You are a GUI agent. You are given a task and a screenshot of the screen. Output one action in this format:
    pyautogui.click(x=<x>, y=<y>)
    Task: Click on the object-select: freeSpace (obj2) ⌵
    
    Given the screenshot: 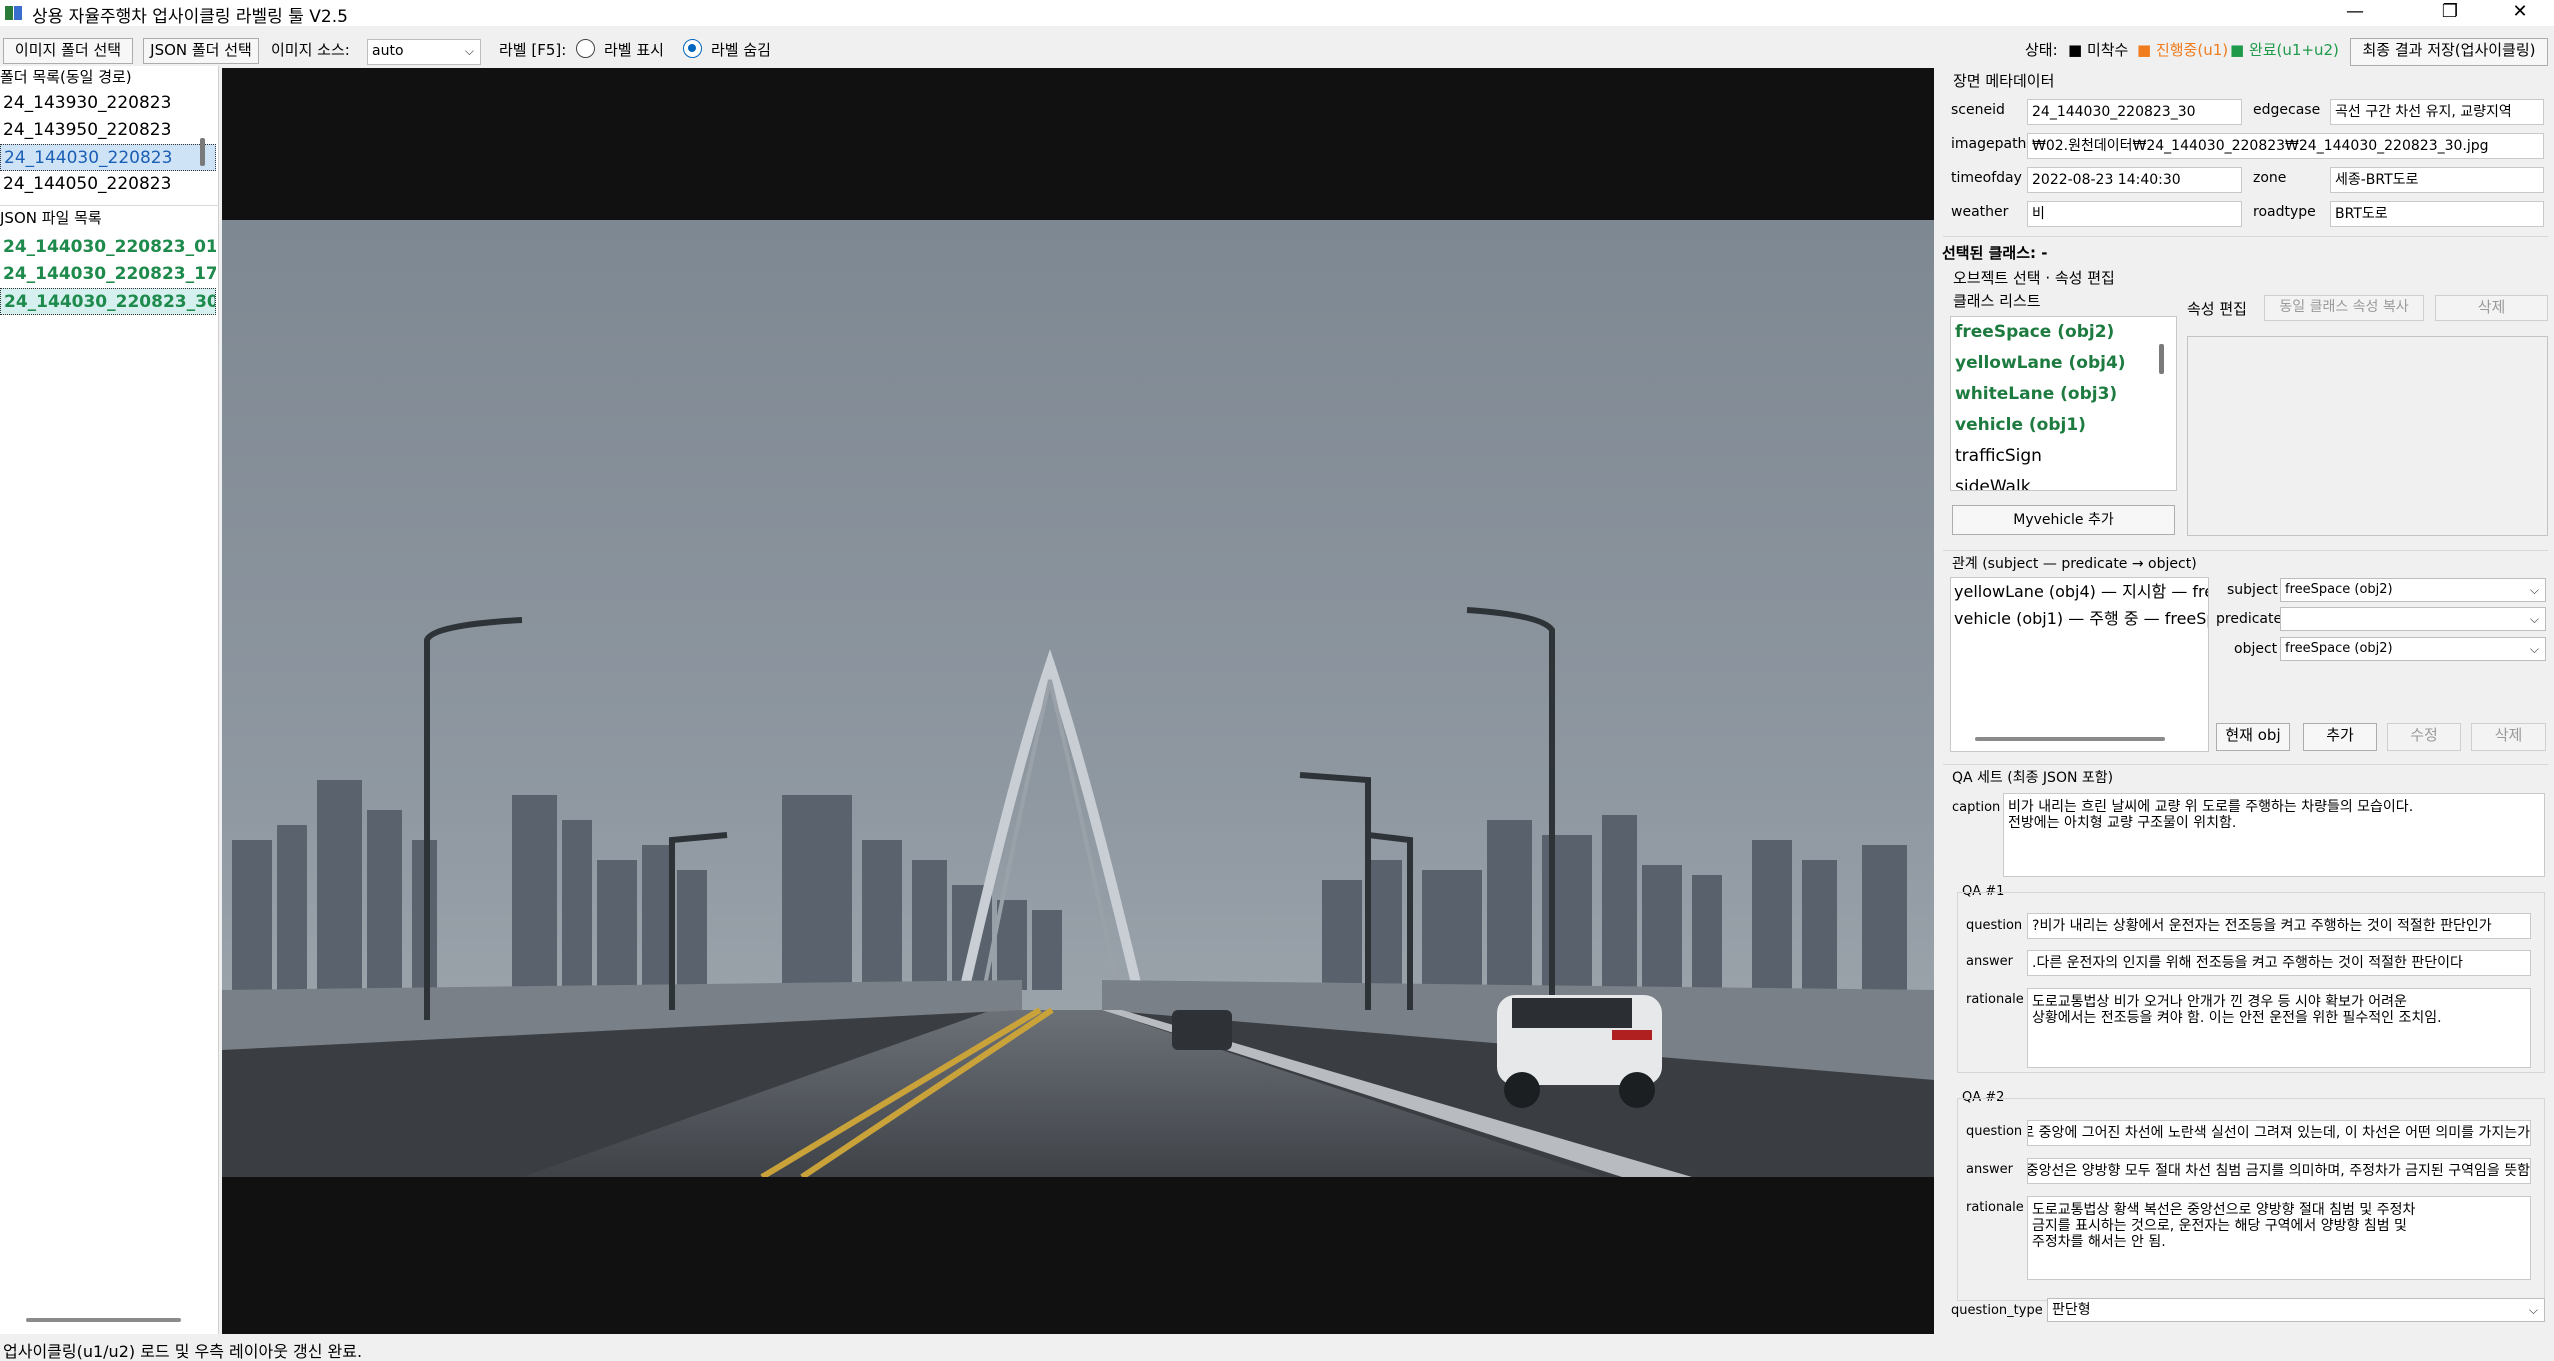 What is the action you would take?
    pyautogui.click(x=2413, y=649)
    